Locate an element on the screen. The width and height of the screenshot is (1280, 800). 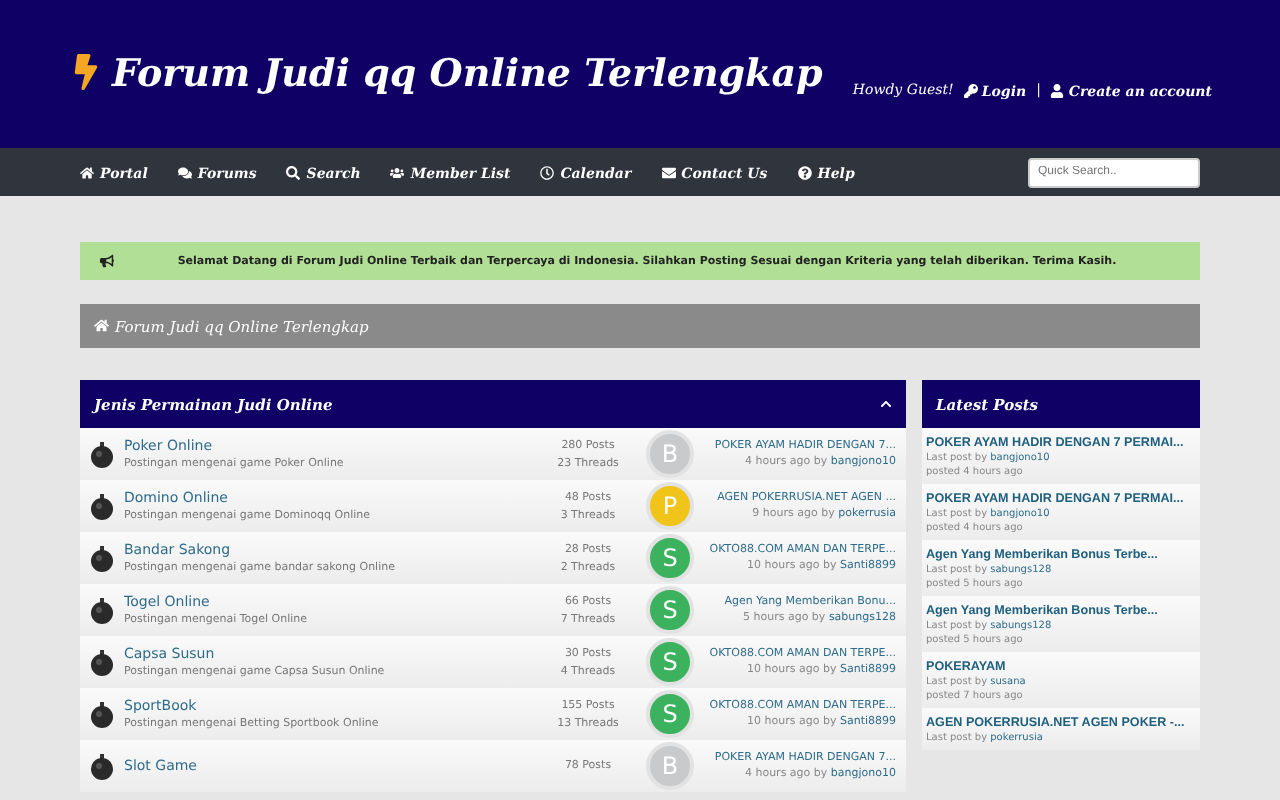
search-icon is located at coordinates (293, 172).